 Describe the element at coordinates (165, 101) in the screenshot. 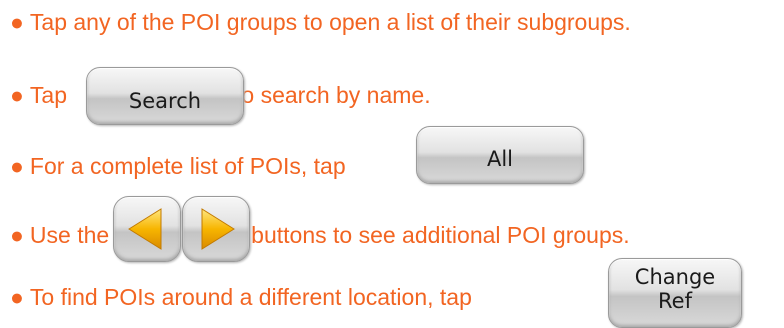

I see `search-button-label: Search` at that location.